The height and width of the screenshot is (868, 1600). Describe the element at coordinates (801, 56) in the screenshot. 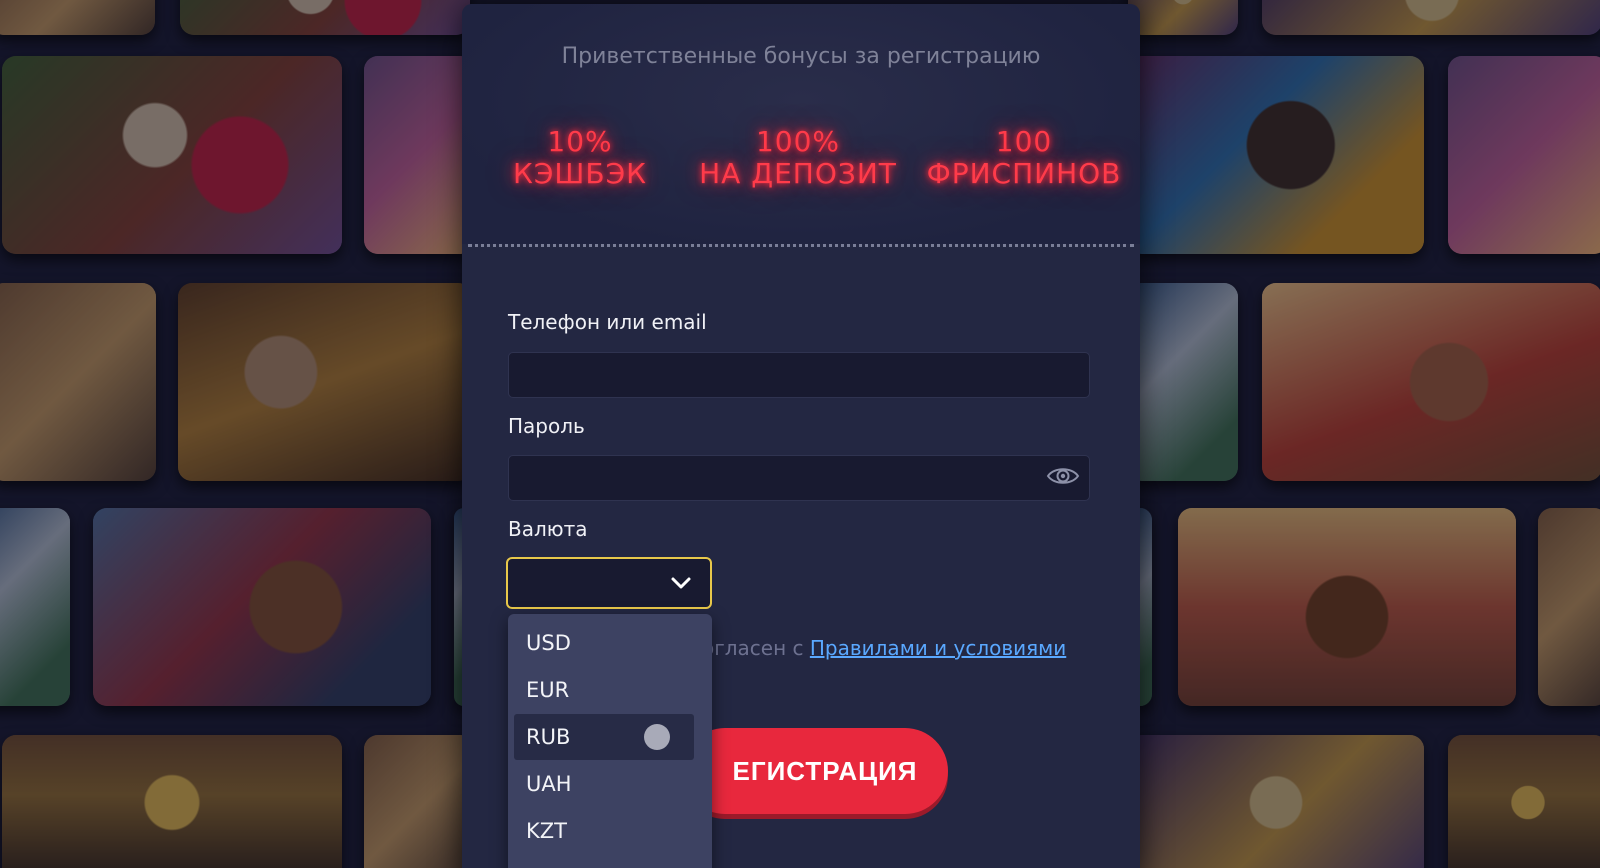

I see `bonus-title: Приветственные бонусы за регистрацию` at that location.